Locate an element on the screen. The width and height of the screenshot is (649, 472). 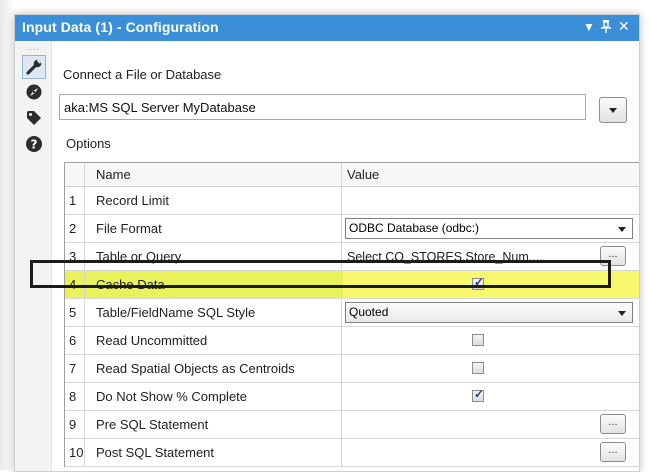
table-row: 2 File Format ODBC Database (odbc:) is located at coordinates (352, 229).